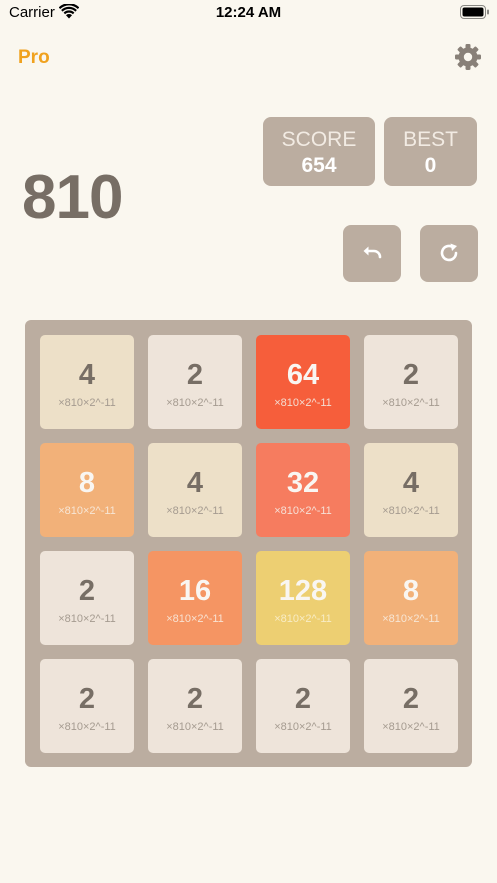  What do you see at coordinates (303, 375) in the screenshot?
I see `tile-value: 64` at bounding box center [303, 375].